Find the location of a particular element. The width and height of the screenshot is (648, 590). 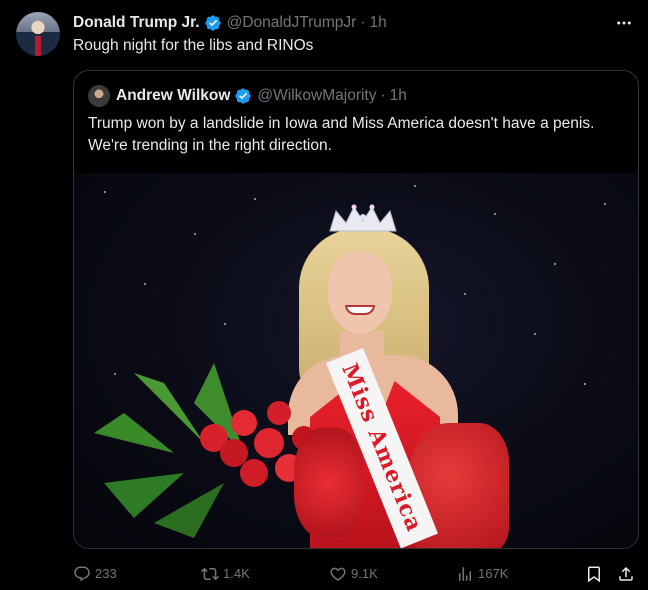

quoted-author-handle: @WilkowMajority is located at coordinates (316, 96).